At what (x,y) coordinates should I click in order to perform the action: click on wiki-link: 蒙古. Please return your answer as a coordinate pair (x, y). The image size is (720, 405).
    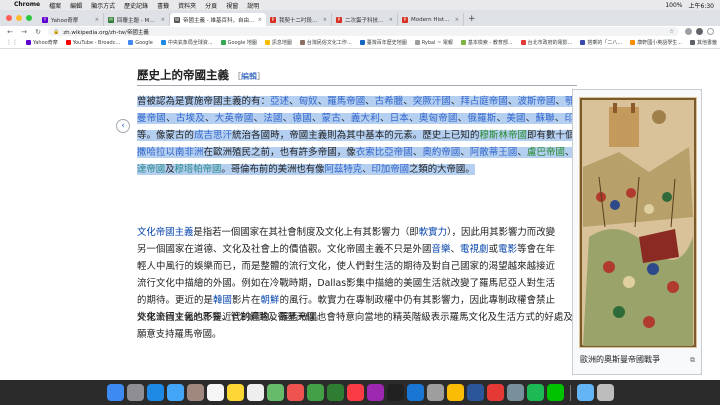
    Looking at the image, I should click on (331, 118).